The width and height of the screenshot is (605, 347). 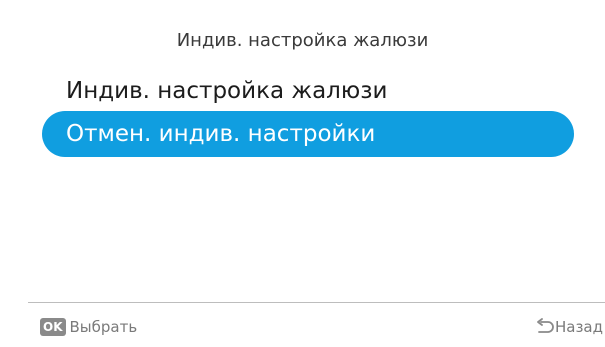 What do you see at coordinates (302, 40) in the screenshot?
I see `page-title: Индив. настройка жалюзи` at bounding box center [302, 40].